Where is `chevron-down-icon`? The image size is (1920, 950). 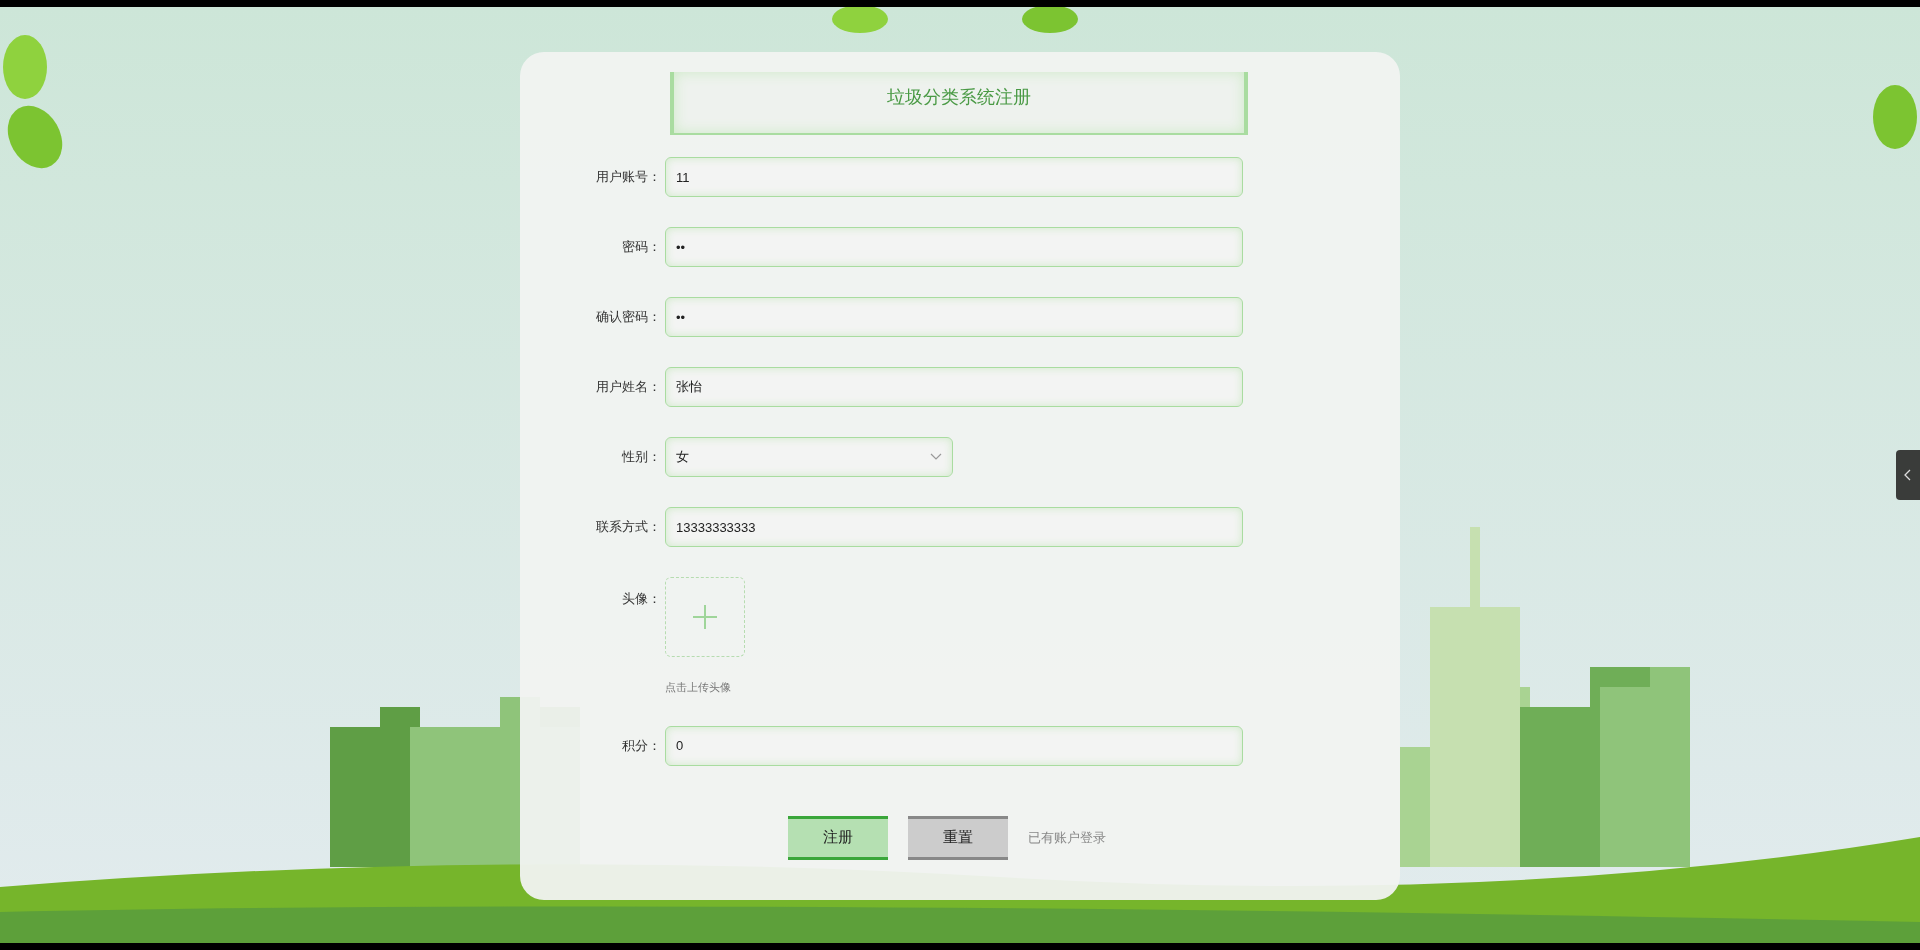 chevron-down-icon is located at coordinates (936, 457).